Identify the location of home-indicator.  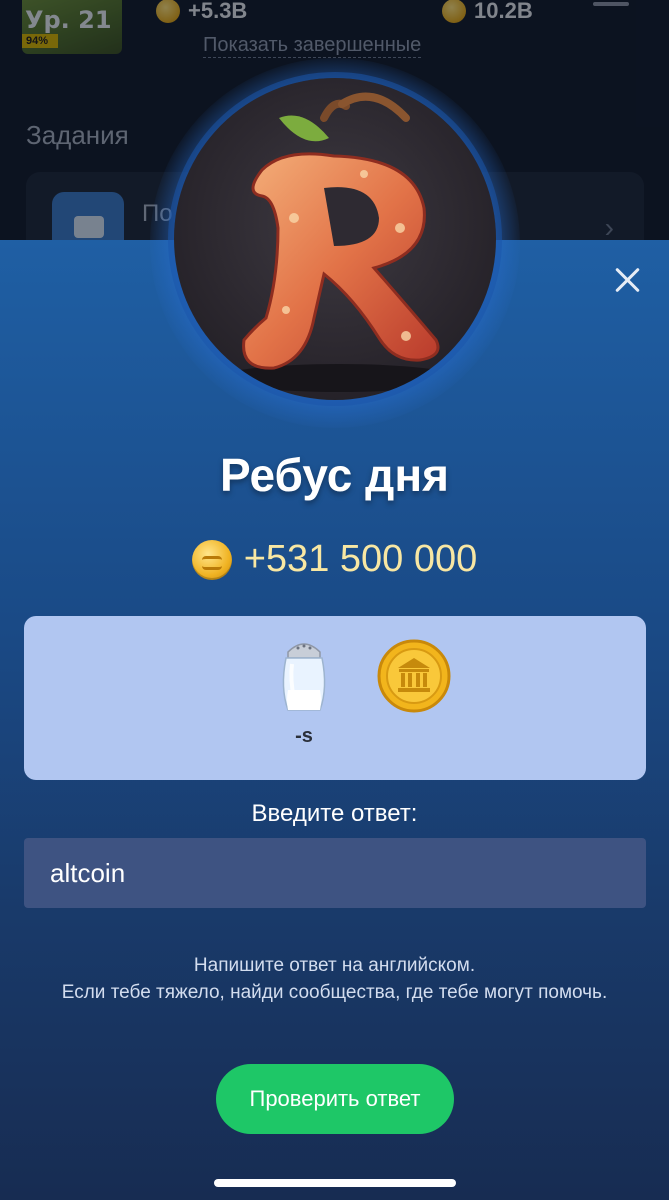
(335, 1183).